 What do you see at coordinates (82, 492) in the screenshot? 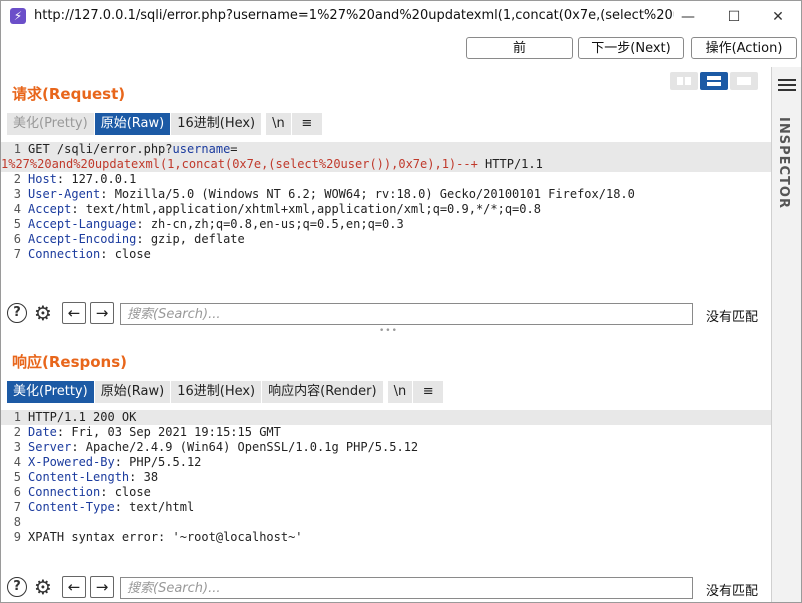
I see `response-line: 6 Connection: close` at bounding box center [82, 492].